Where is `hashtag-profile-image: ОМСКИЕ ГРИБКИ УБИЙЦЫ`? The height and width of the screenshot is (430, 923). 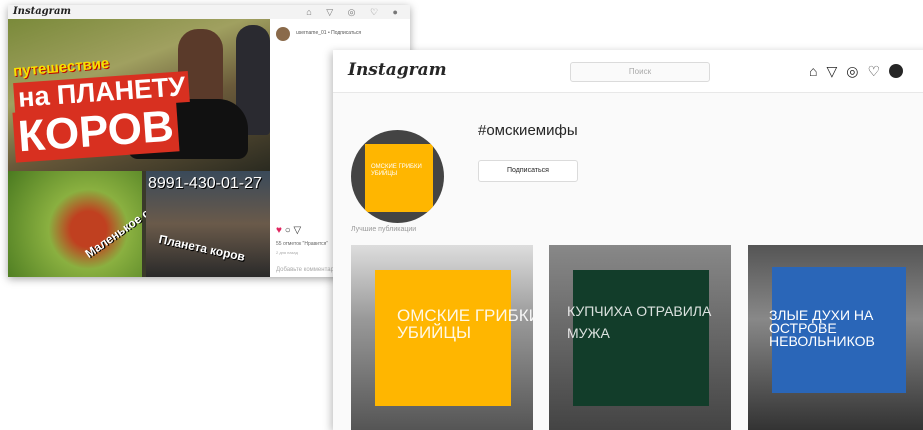 hashtag-profile-image: ОМСКИЕ ГРИБКИ УБИЙЦЫ is located at coordinates (397, 176).